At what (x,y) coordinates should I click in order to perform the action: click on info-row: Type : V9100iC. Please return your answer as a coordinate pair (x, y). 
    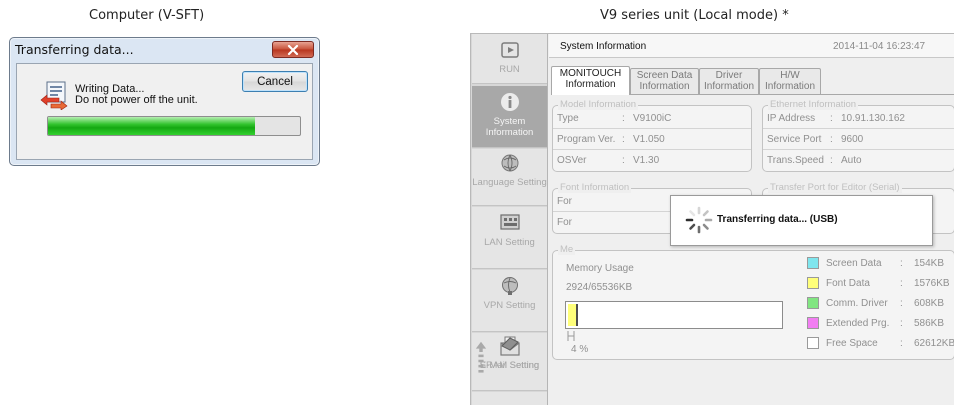
    Looking at the image, I should click on (652, 118).